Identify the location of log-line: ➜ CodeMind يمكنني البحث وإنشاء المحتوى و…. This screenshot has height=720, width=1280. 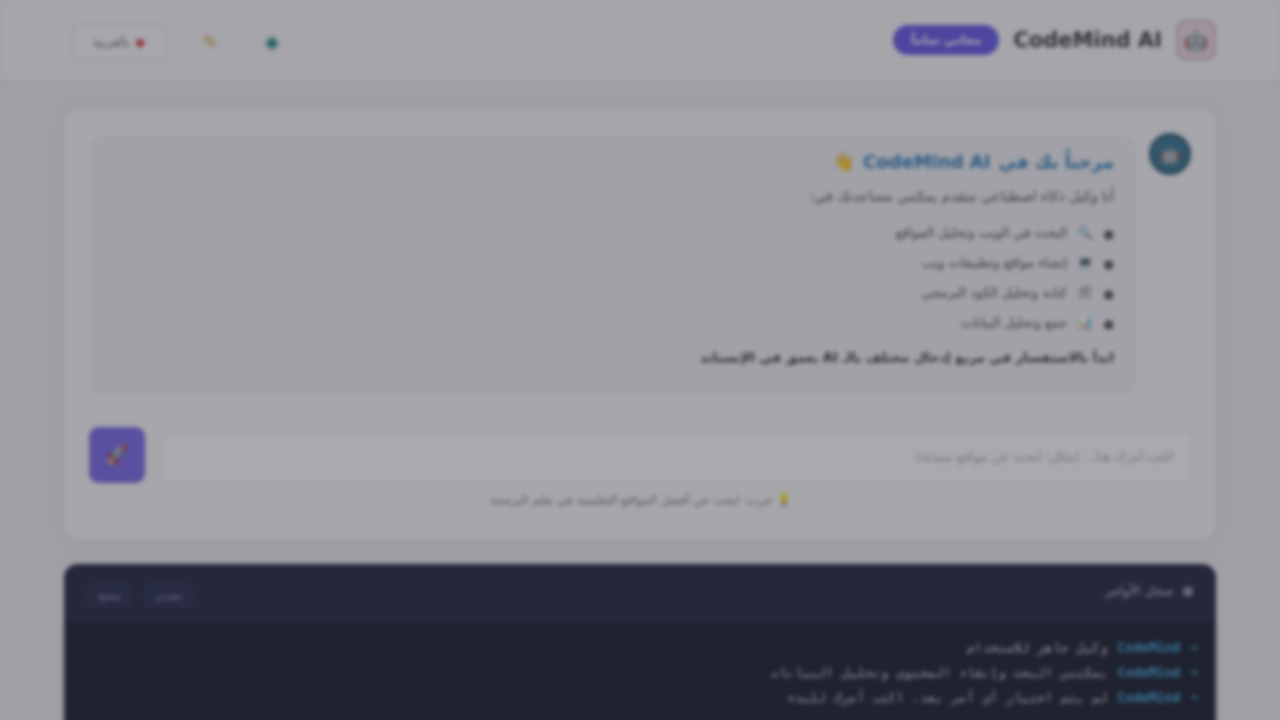
(640, 673).